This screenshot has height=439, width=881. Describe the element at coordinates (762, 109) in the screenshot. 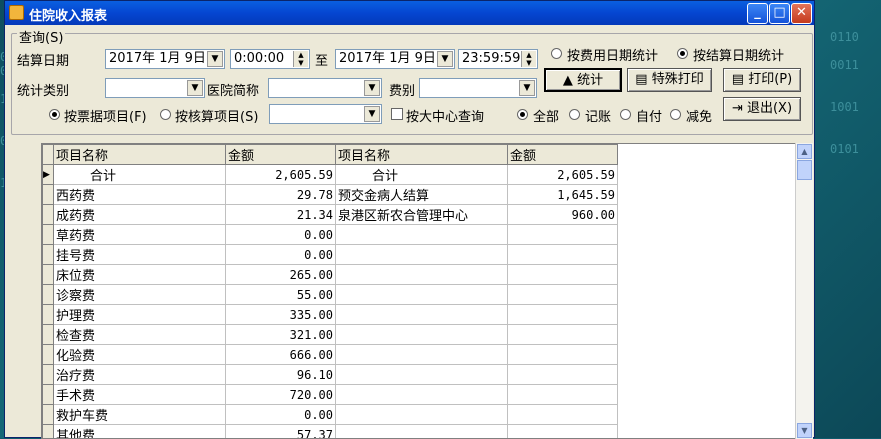

I see `exit-button: ⇥ 退出(X)` at that location.